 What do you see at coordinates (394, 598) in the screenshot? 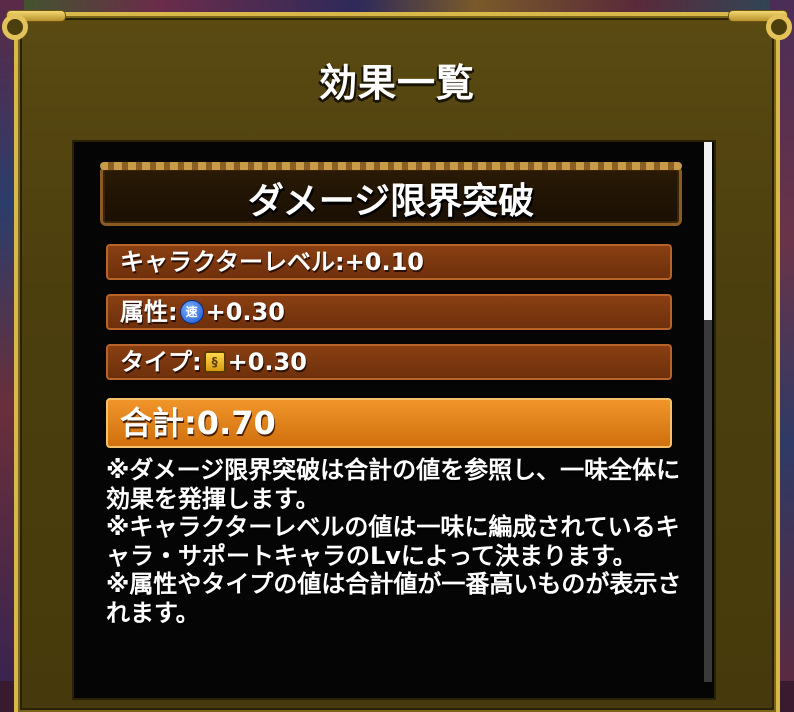
I see `note-item: ※属性やタイプの値は合計値が一番高いものが表示されます。` at bounding box center [394, 598].